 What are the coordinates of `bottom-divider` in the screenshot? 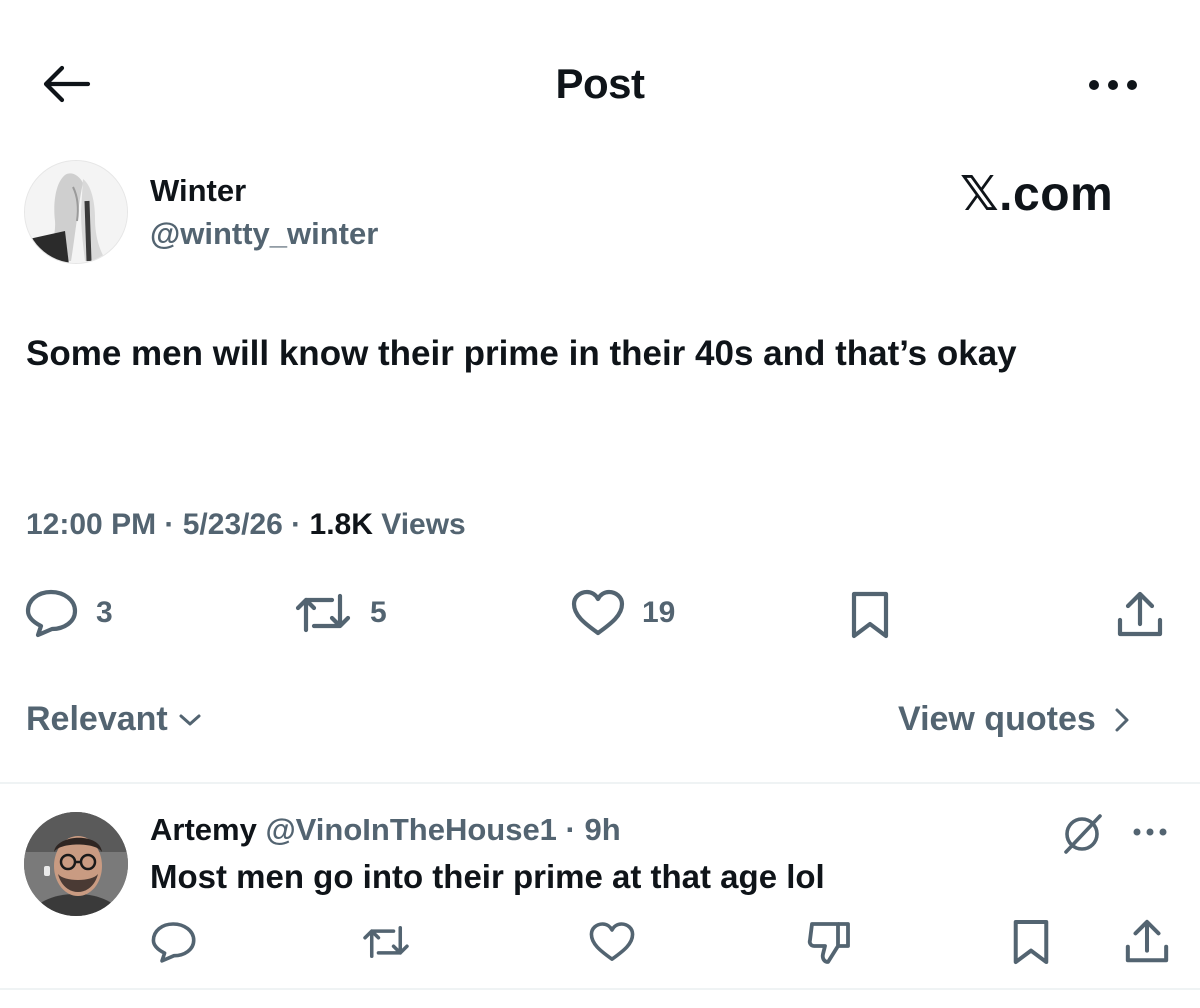 It's located at (600, 989).